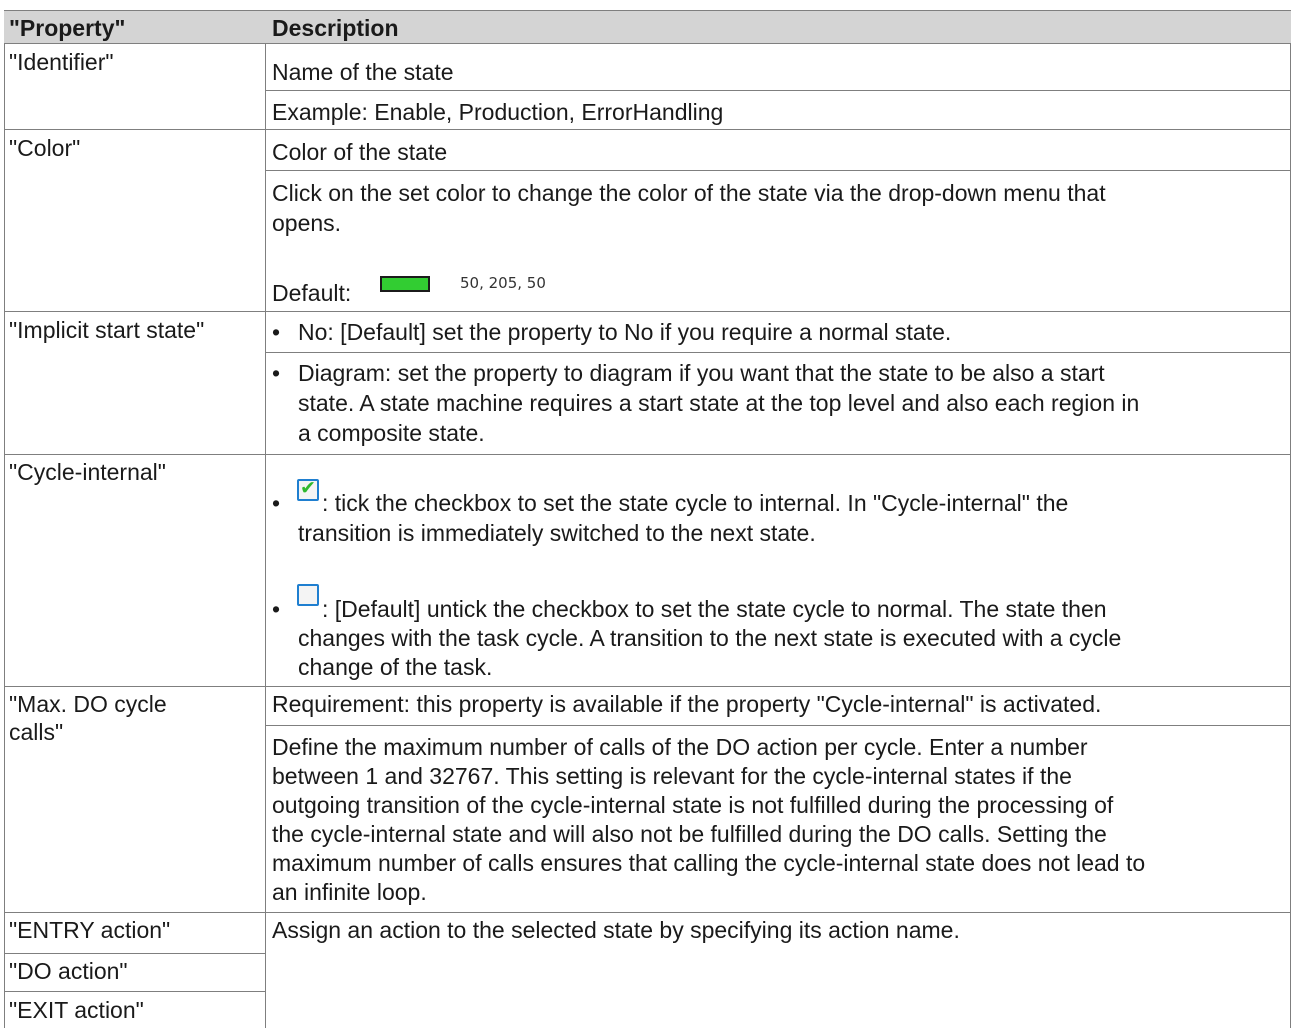  Describe the element at coordinates (335, 28) in the screenshot. I see `header-description: Description` at that location.